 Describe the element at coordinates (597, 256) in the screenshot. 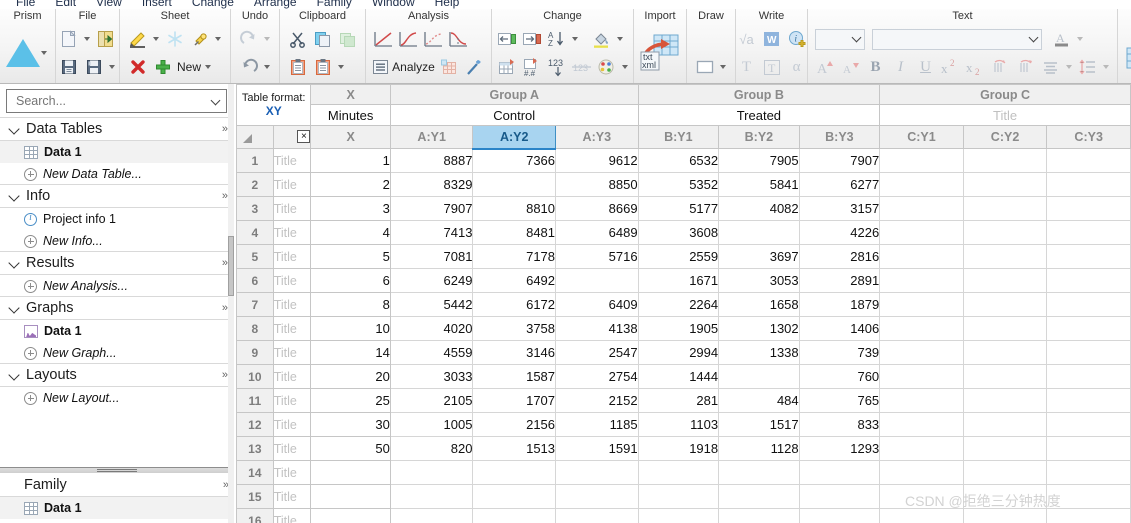

I see `data-cell: 5716` at that location.